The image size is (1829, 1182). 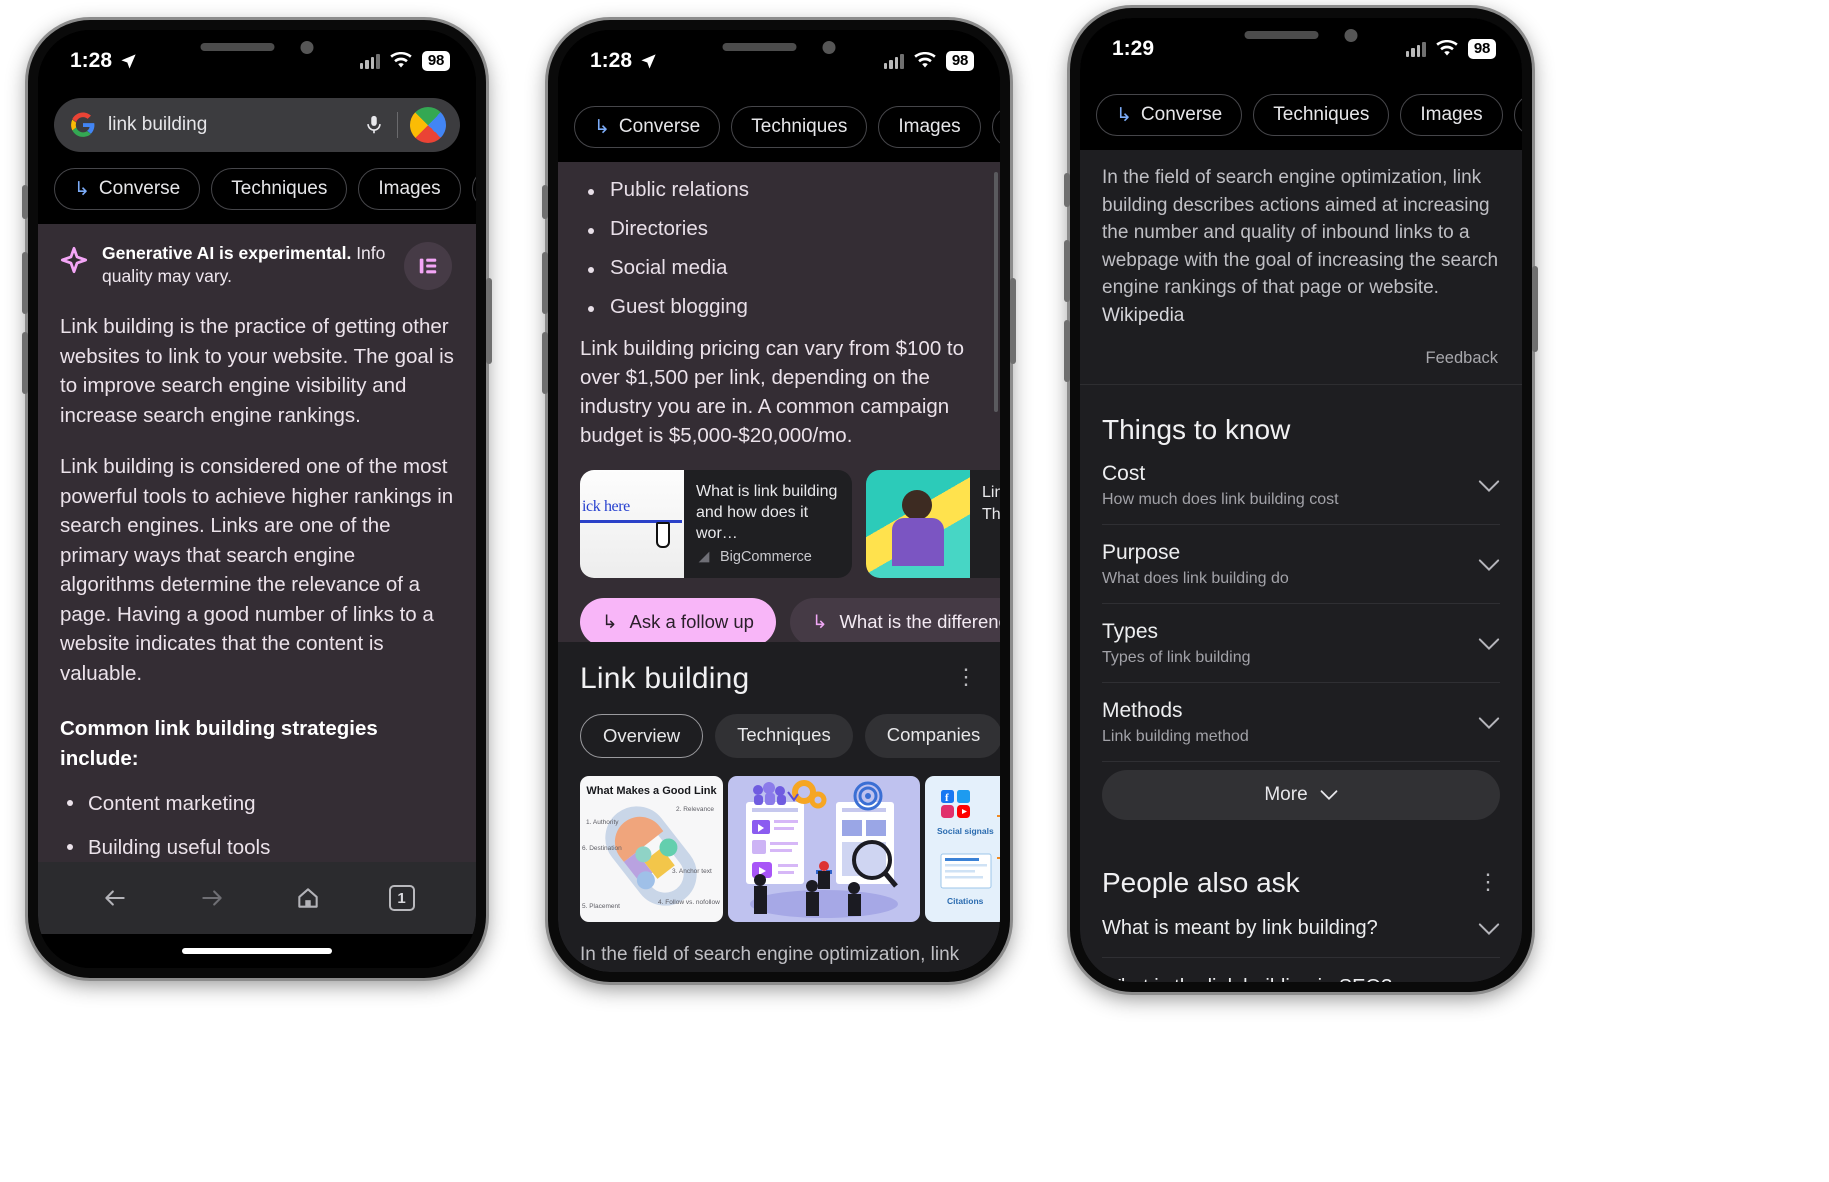 I want to click on phone2-volume-up-button, so click(x=545, y=283).